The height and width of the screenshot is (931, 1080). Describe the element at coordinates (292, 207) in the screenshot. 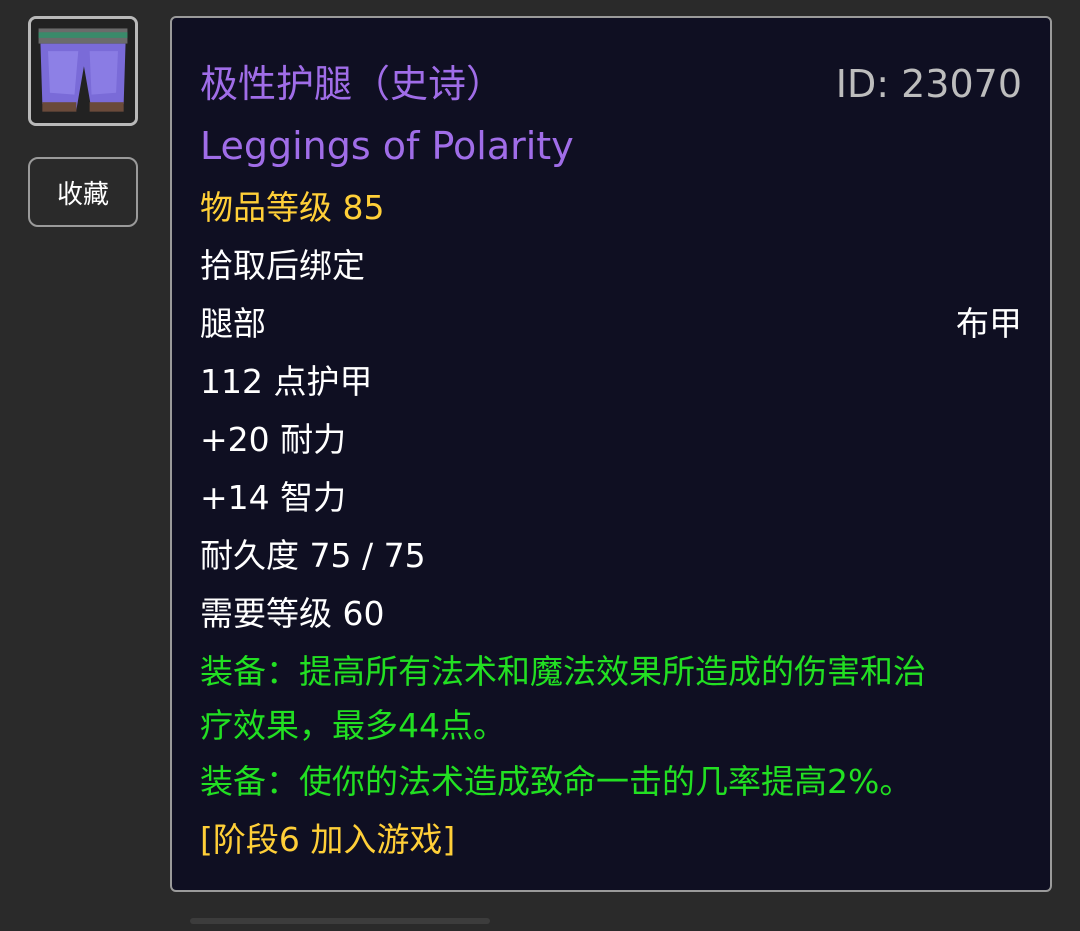

I see `item-level: 物品等级 85` at that location.